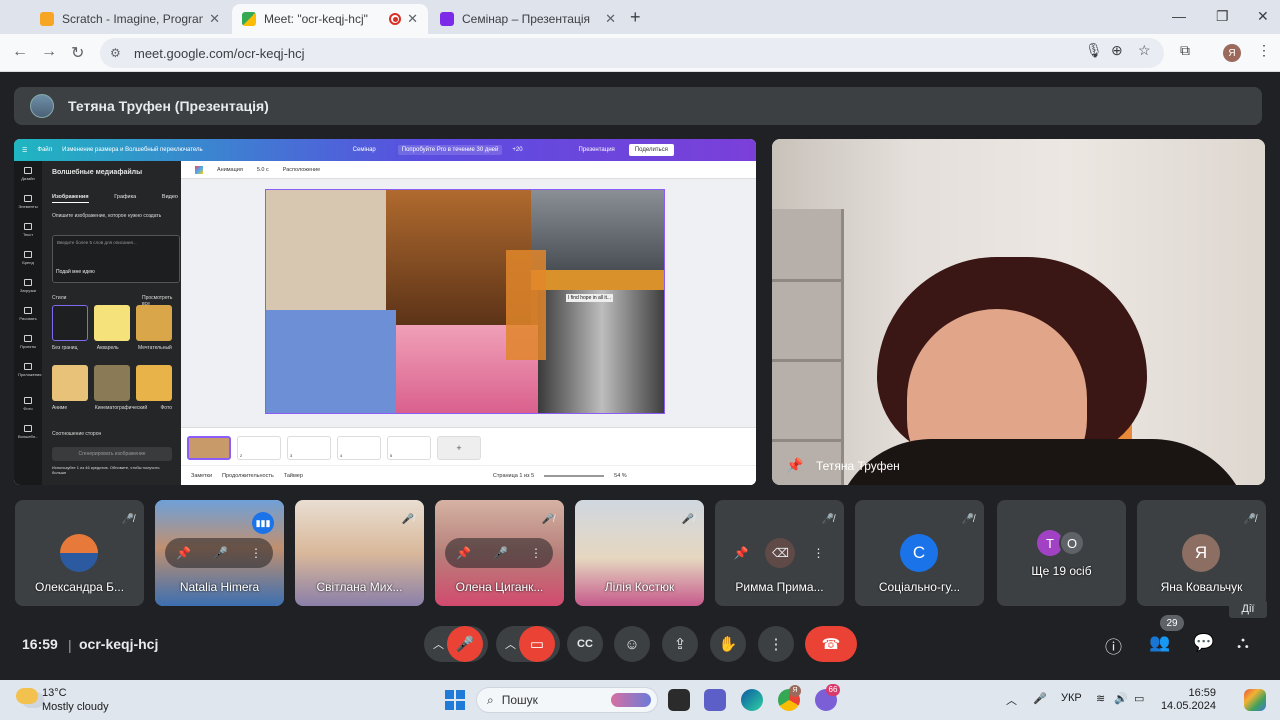 The height and width of the screenshot is (720, 1280). I want to click on task-view-icon, so click(679, 700).